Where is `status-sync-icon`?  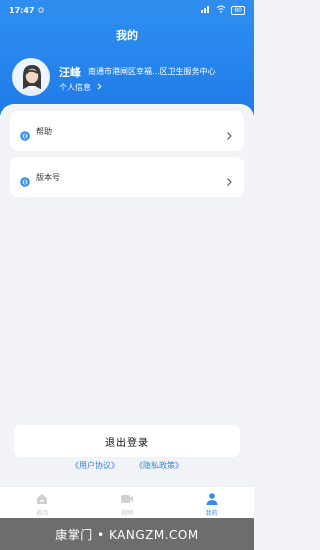
status-sync-icon is located at coordinates (41, 10).